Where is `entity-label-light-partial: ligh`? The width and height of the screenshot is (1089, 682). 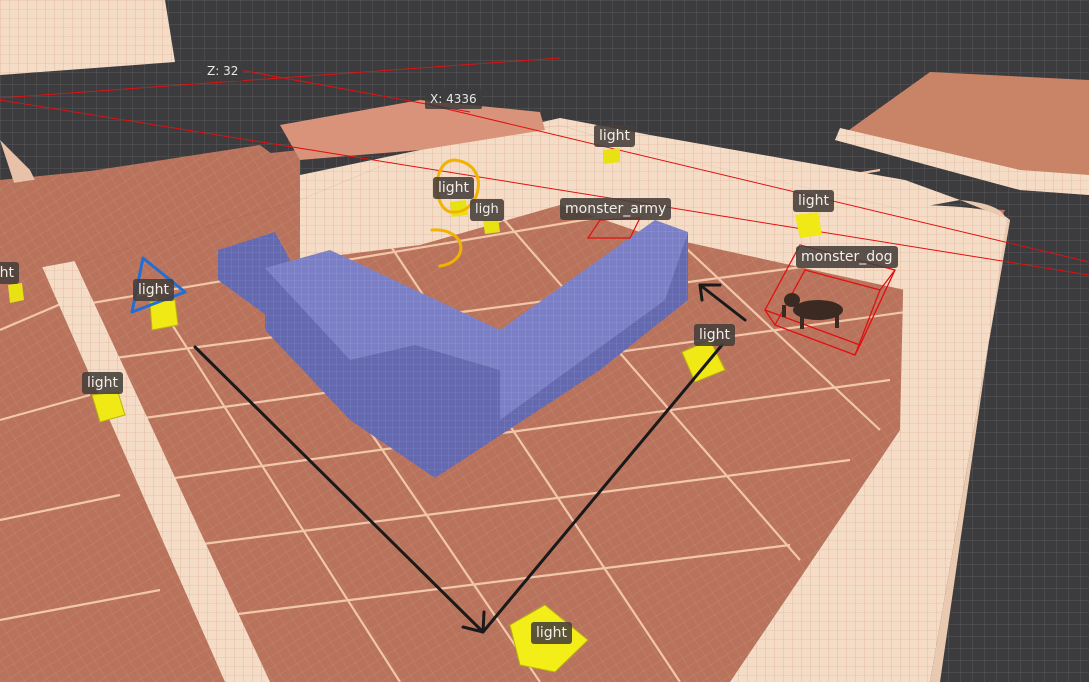 entity-label-light-partial: ligh is located at coordinates (487, 210).